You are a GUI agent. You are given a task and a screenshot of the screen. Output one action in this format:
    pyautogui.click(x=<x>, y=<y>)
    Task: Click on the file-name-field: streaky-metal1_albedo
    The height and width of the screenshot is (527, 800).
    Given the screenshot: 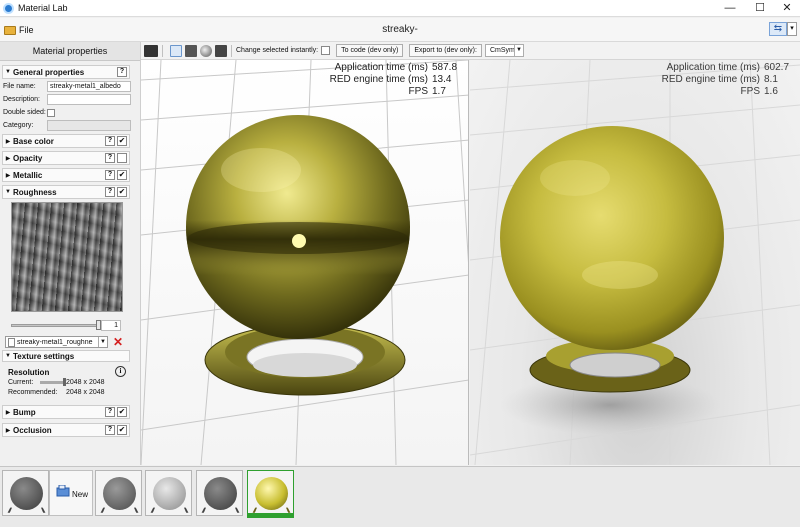 What is the action you would take?
    pyautogui.click(x=89, y=86)
    